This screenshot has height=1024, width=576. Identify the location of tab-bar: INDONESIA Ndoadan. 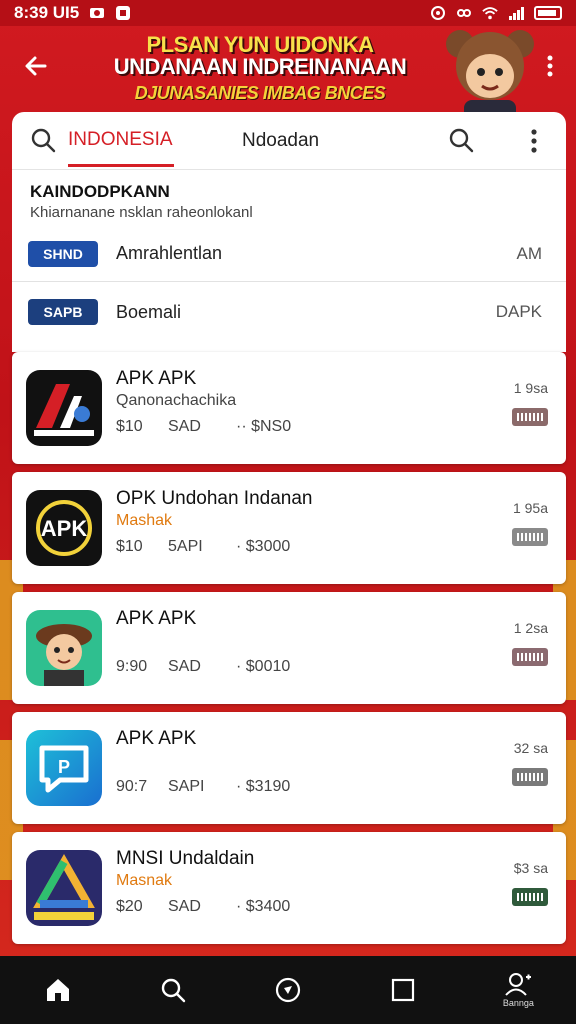
(289, 141).